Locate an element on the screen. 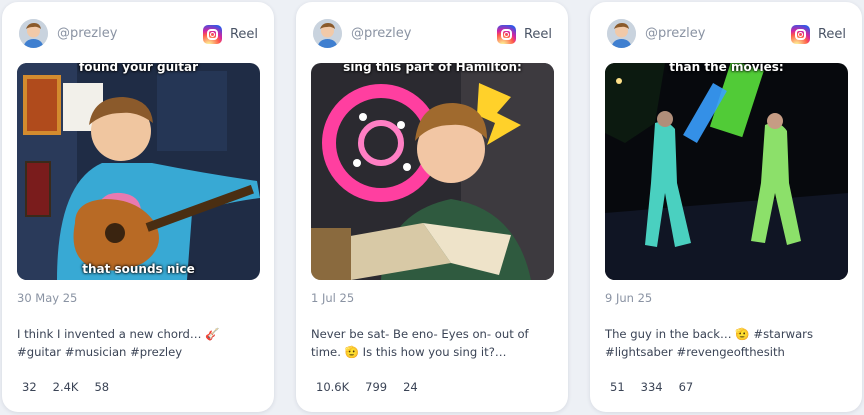  comments-count: 24 is located at coordinates (410, 387).